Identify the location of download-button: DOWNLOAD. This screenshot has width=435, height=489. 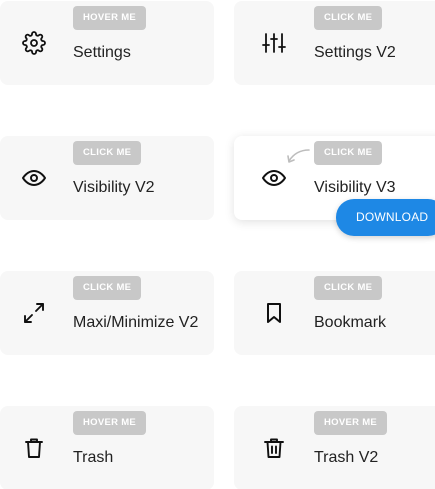
(385, 217).